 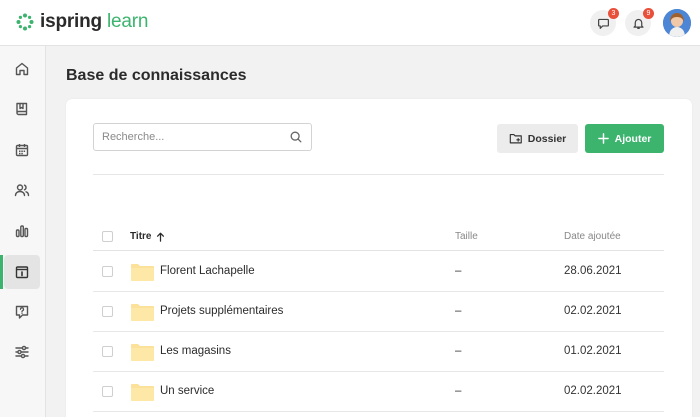 I want to click on user-avatar, so click(x=677, y=23).